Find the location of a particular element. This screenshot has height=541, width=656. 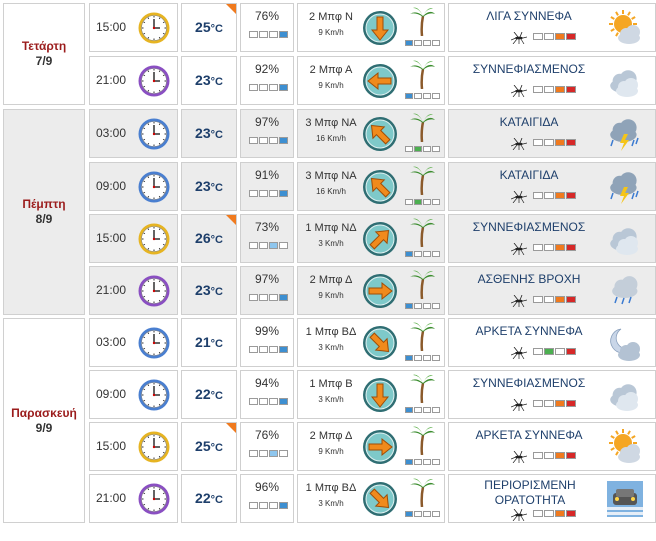

forecast-row: 15:00 25°C 76% 2 Μπφ Ν 9 Km/h ΛΙΓΑ ΣΥΝΝΕΦΑ is located at coordinates (372, 27).